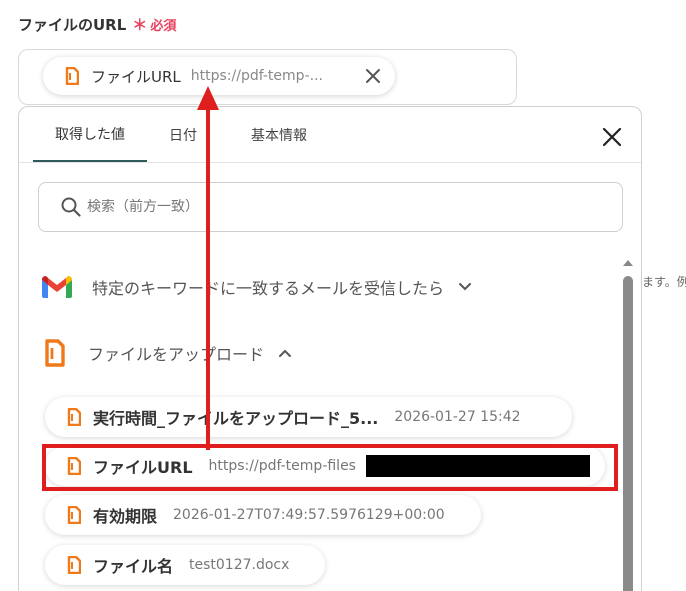  What do you see at coordinates (628, 433) in the screenshot?
I see `scrollbar-thumb` at bounding box center [628, 433].